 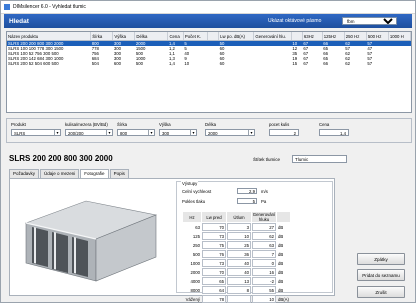 I want to click on table-cell: 67, so click(x=306, y=63).